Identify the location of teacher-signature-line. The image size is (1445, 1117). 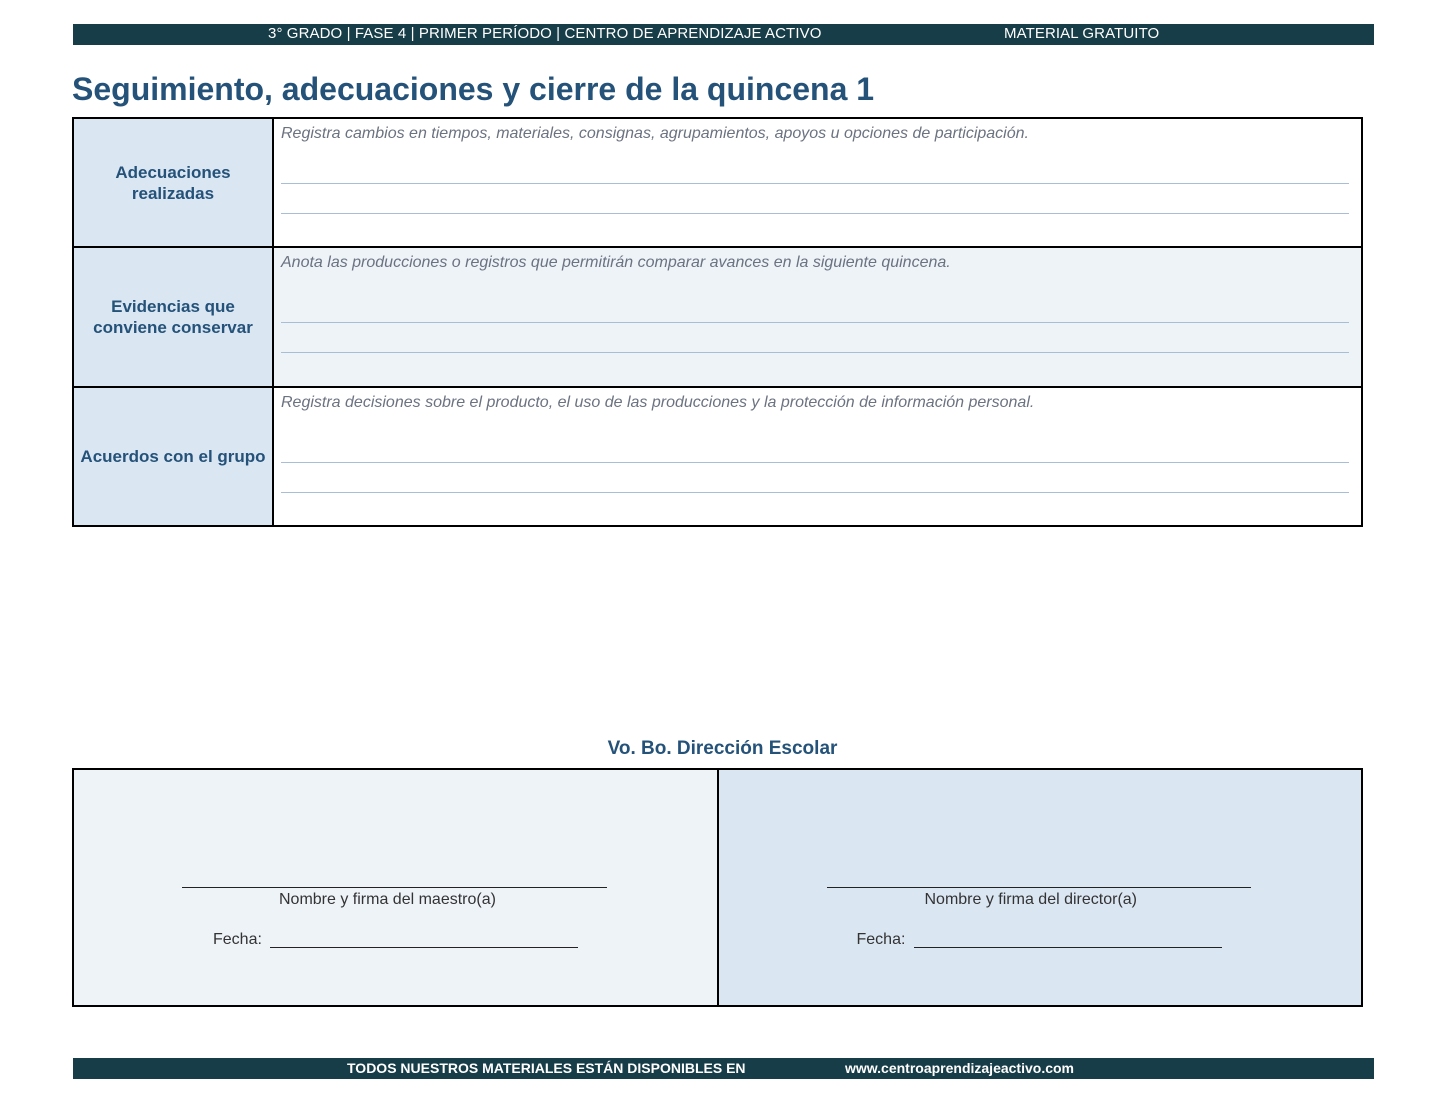
(394, 887).